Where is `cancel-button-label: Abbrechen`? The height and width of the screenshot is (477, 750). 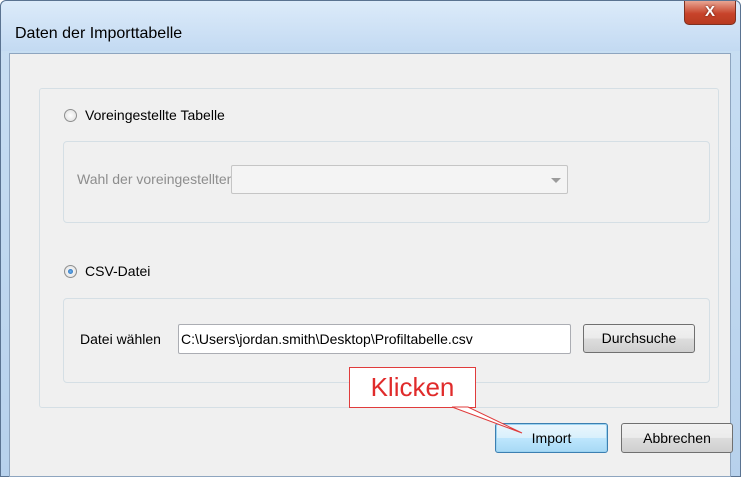 cancel-button-label: Abbrechen is located at coordinates (677, 438).